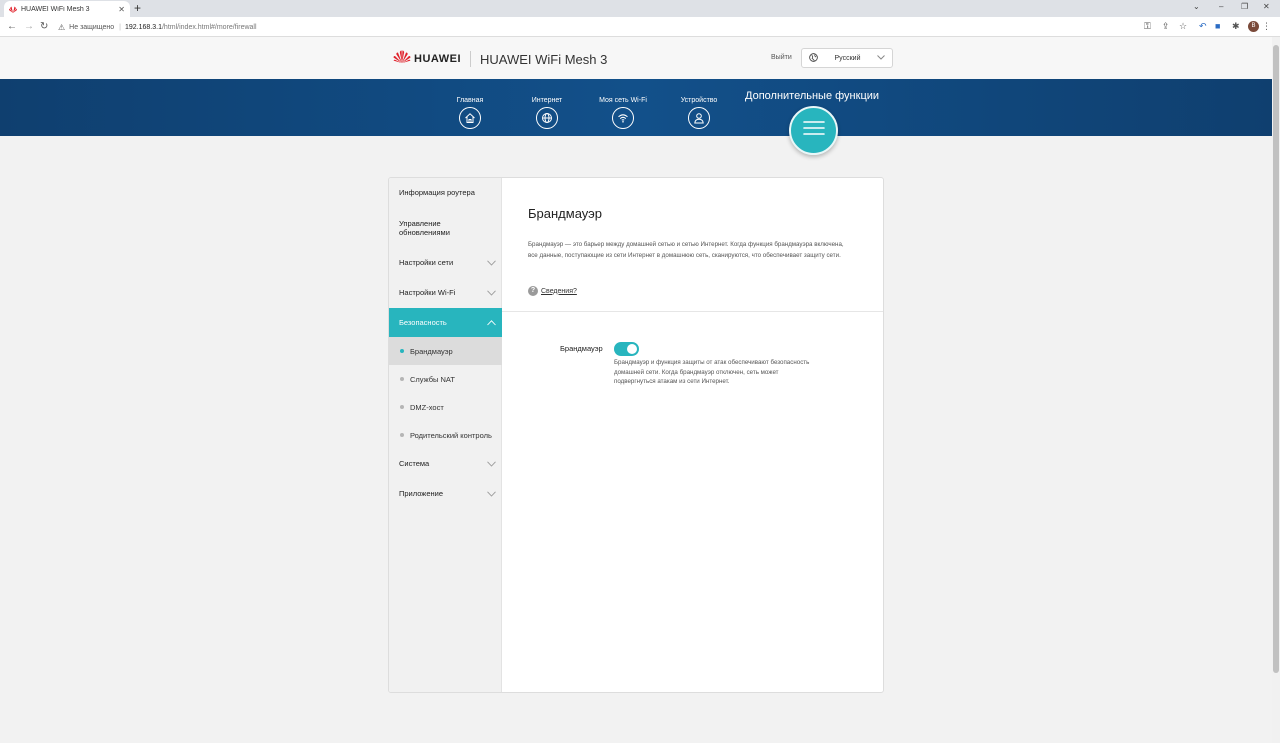  I want to click on sidebar-subitem-firewall: Брандмауэр, so click(445, 351).